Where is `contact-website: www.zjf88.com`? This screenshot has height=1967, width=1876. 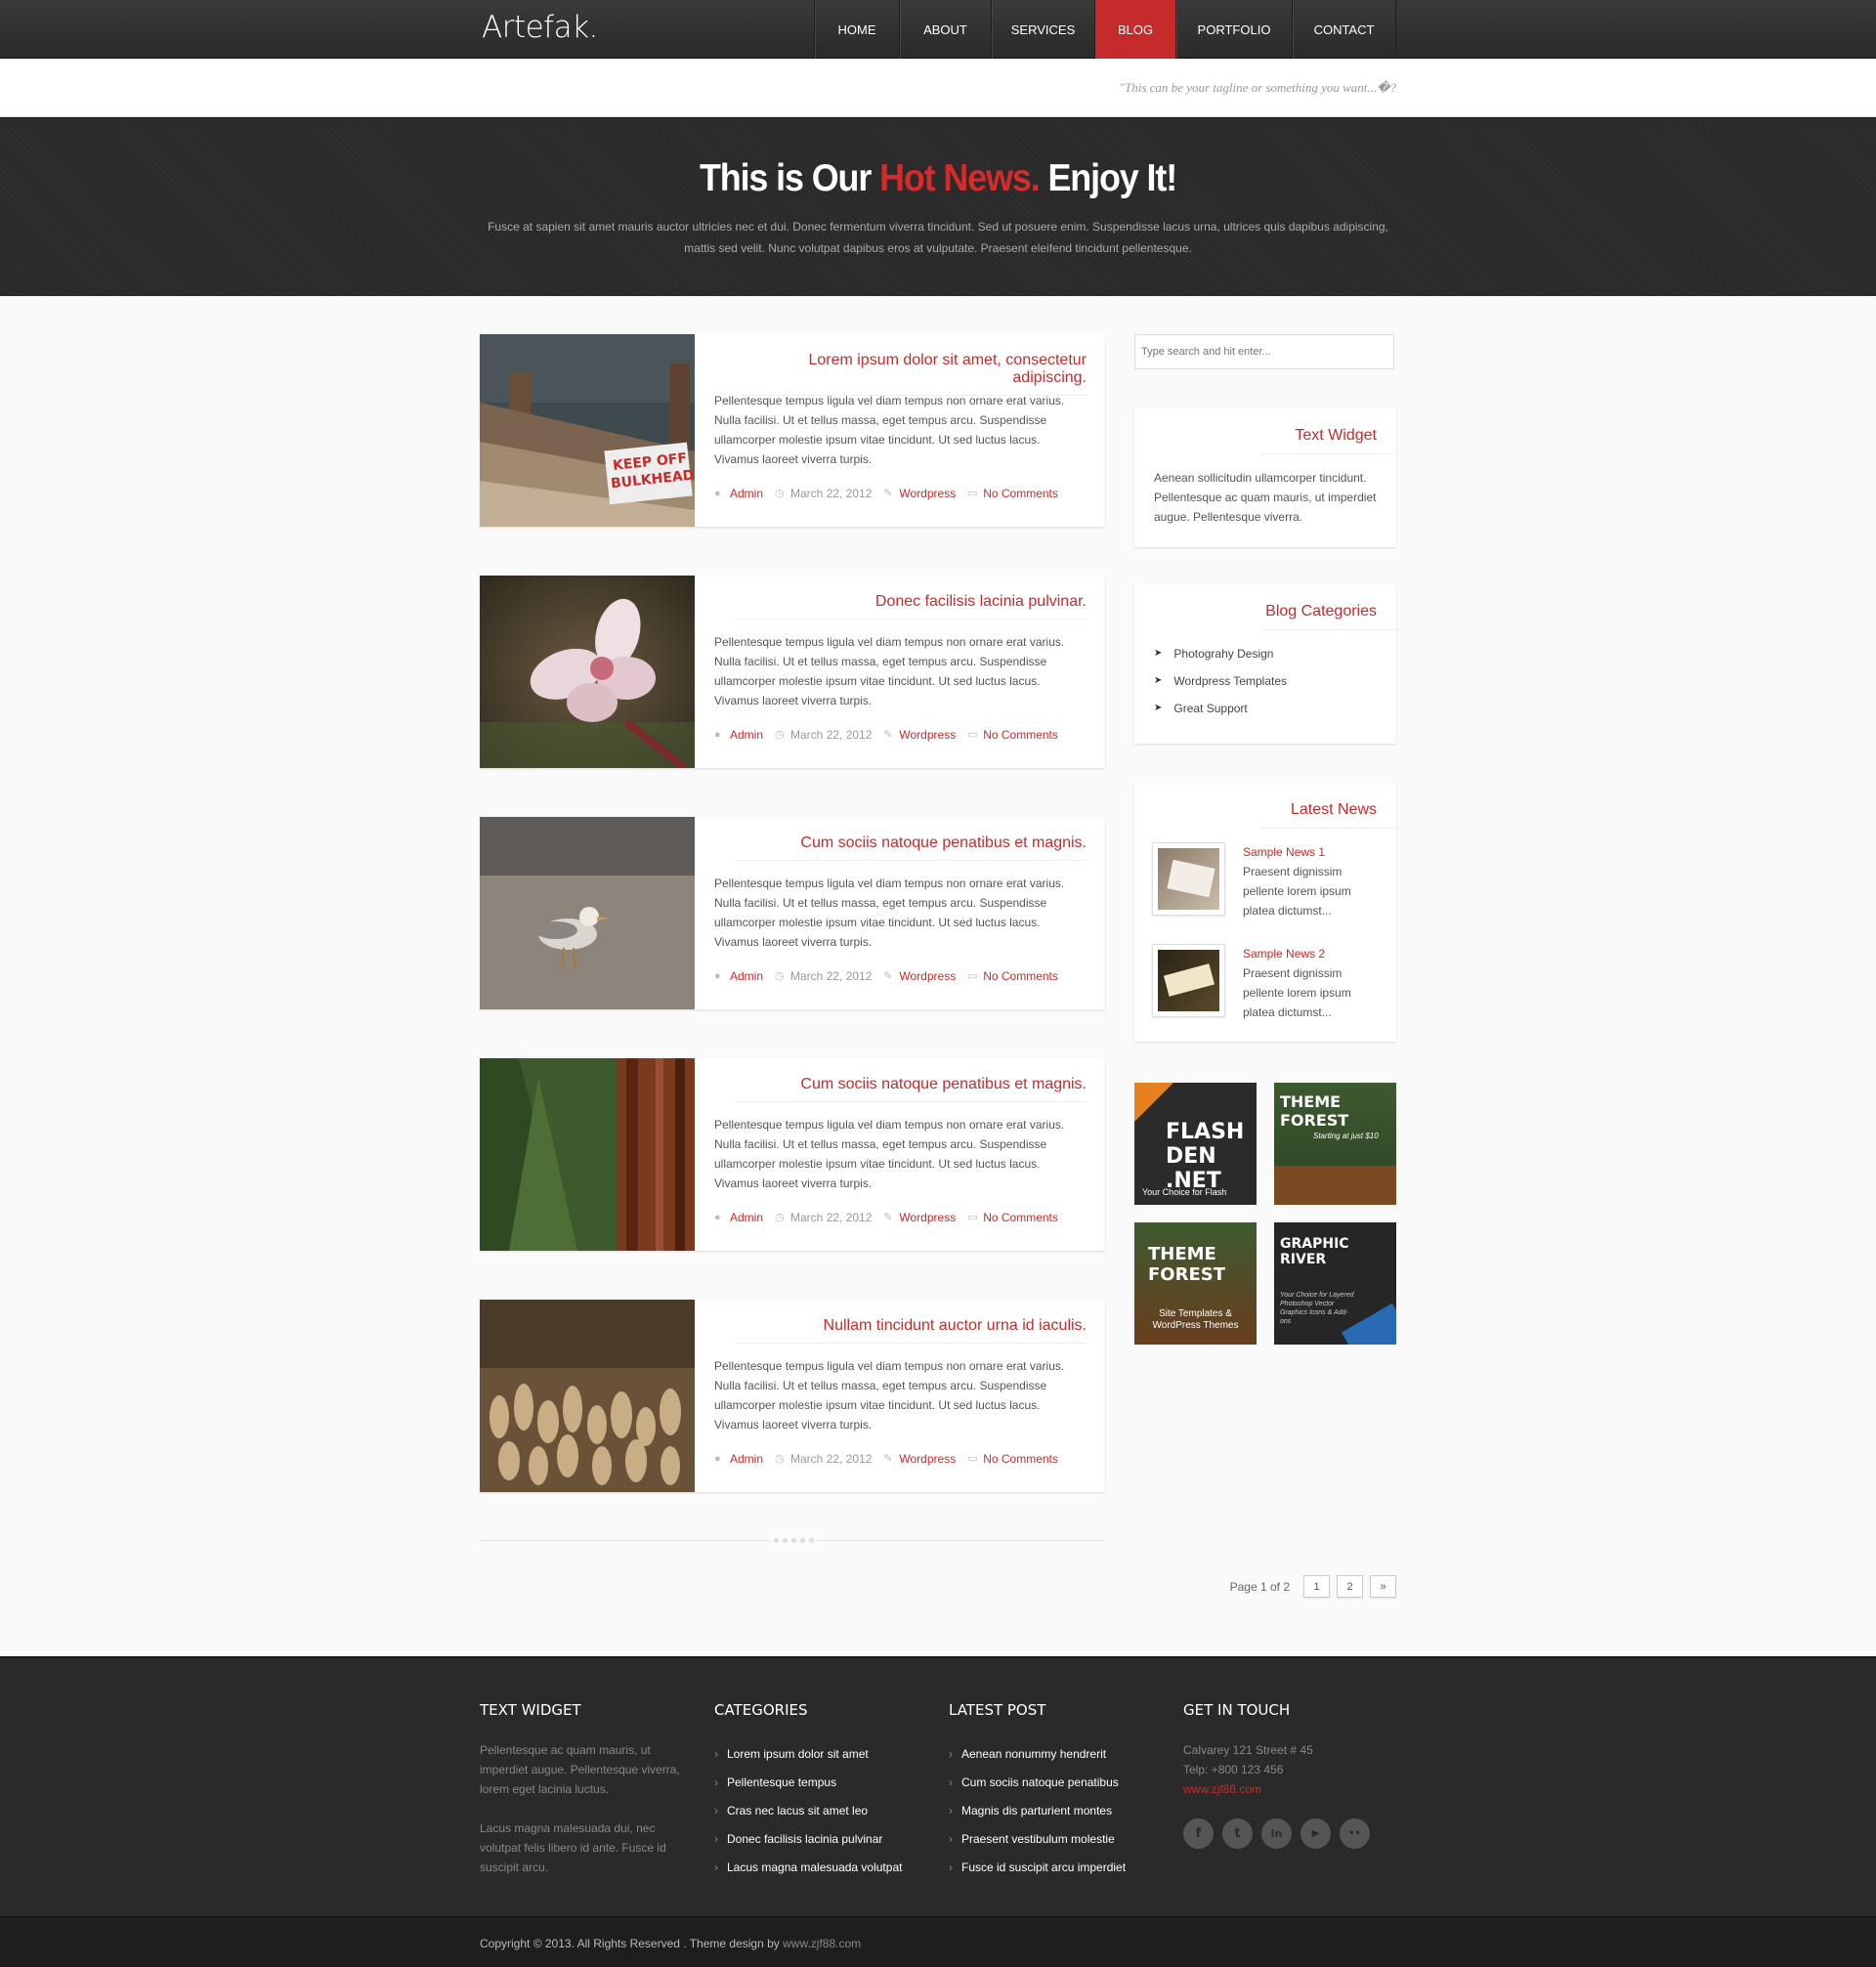 contact-website: www.zjf88.com is located at coordinates (1222, 1789).